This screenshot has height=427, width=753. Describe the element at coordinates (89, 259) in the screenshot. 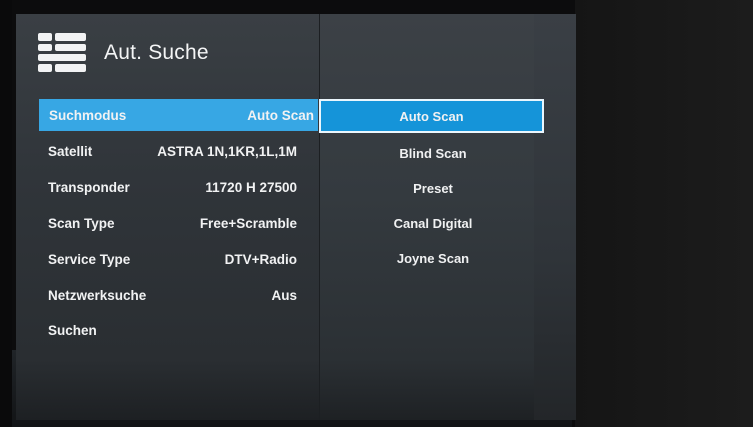

I see `setting-label: Service Type` at that location.